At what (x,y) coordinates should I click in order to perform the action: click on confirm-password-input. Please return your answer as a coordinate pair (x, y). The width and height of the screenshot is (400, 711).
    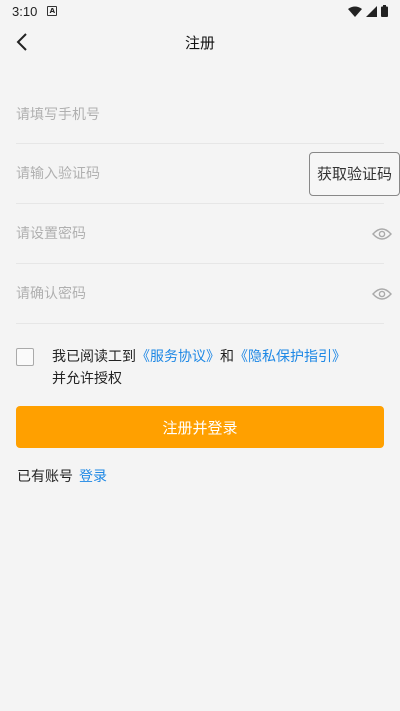
    Looking at the image, I should click on (194, 293).